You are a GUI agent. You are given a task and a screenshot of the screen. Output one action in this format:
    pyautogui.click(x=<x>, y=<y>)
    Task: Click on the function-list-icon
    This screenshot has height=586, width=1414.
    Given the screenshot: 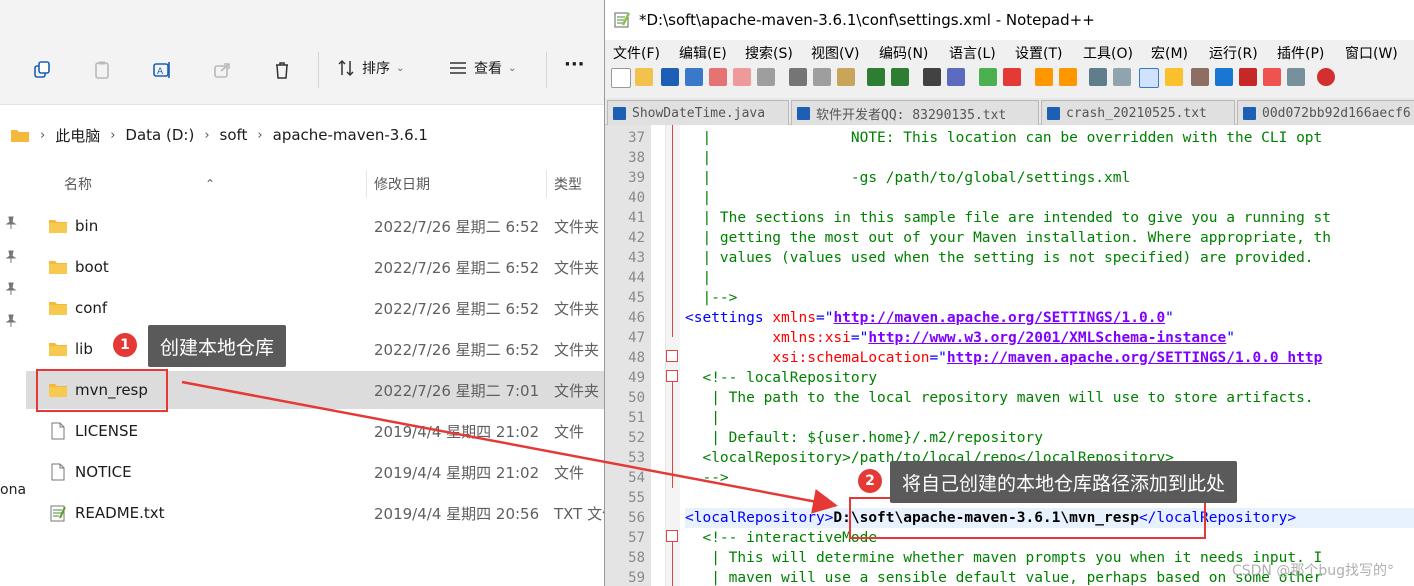 What is the action you would take?
    pyautogui.click(x=1248, y=77)
    